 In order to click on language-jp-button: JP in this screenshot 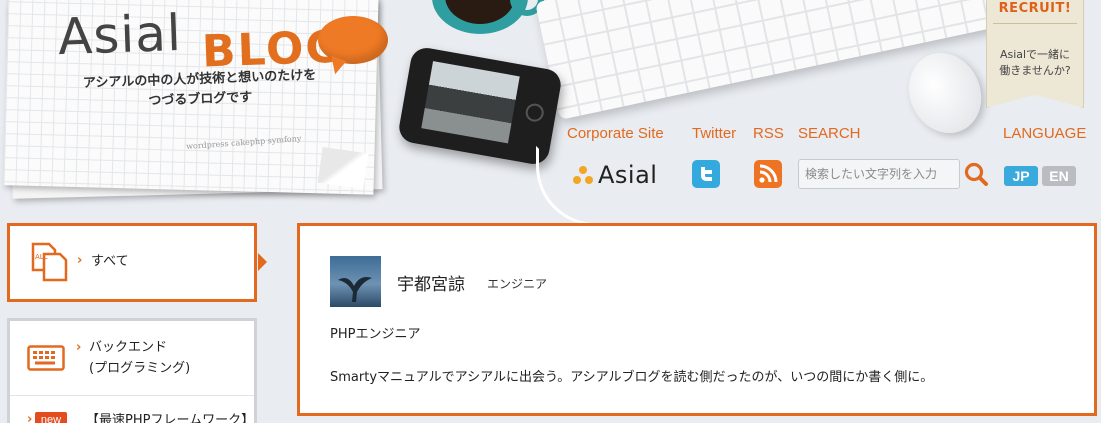, I will do `click(1021, 176)`.